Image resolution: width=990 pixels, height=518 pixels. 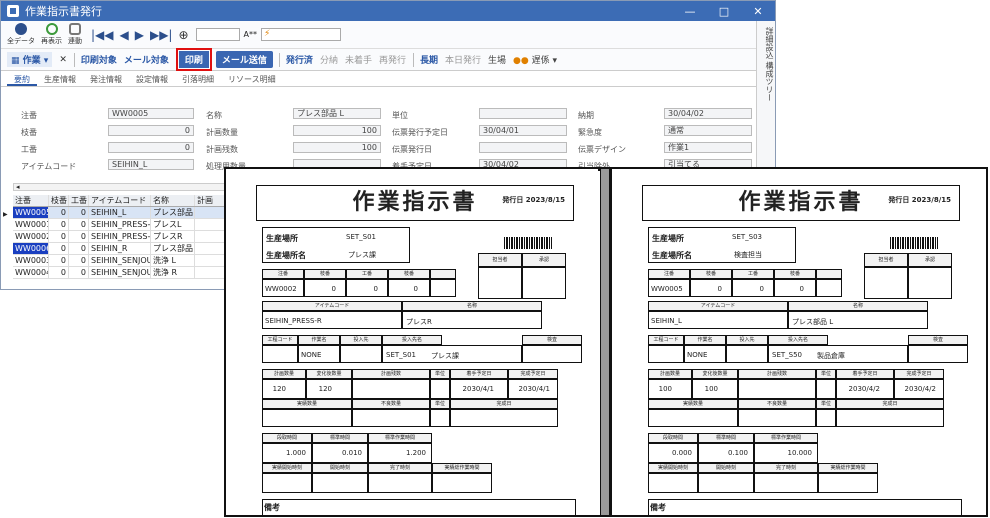 I want to click on design-label: 伝票デザイン, so click(x=602, y=149).